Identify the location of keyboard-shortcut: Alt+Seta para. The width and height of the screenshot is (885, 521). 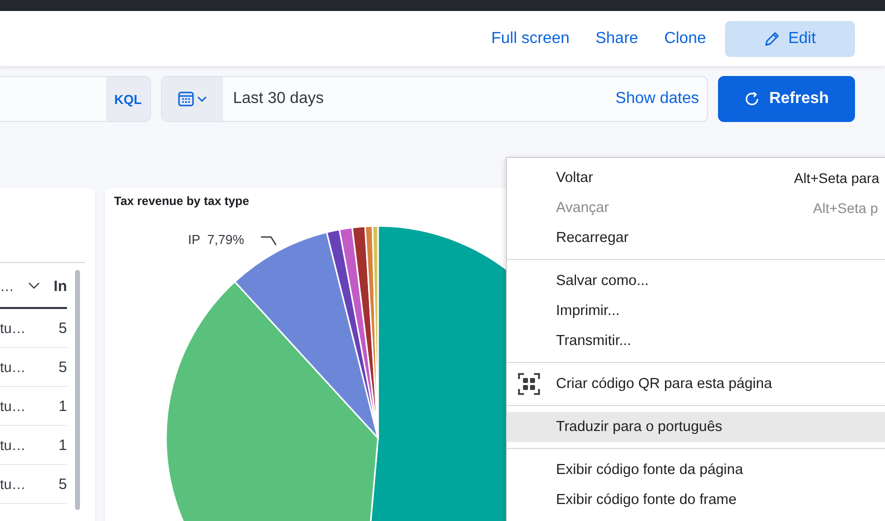
(837, 178).